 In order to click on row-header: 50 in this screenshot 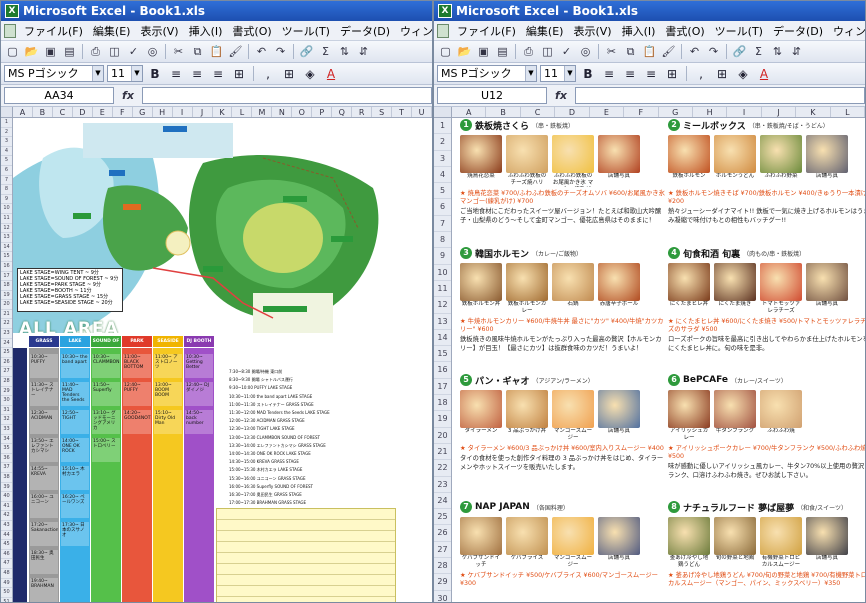, I will do `click(6, 593)`.